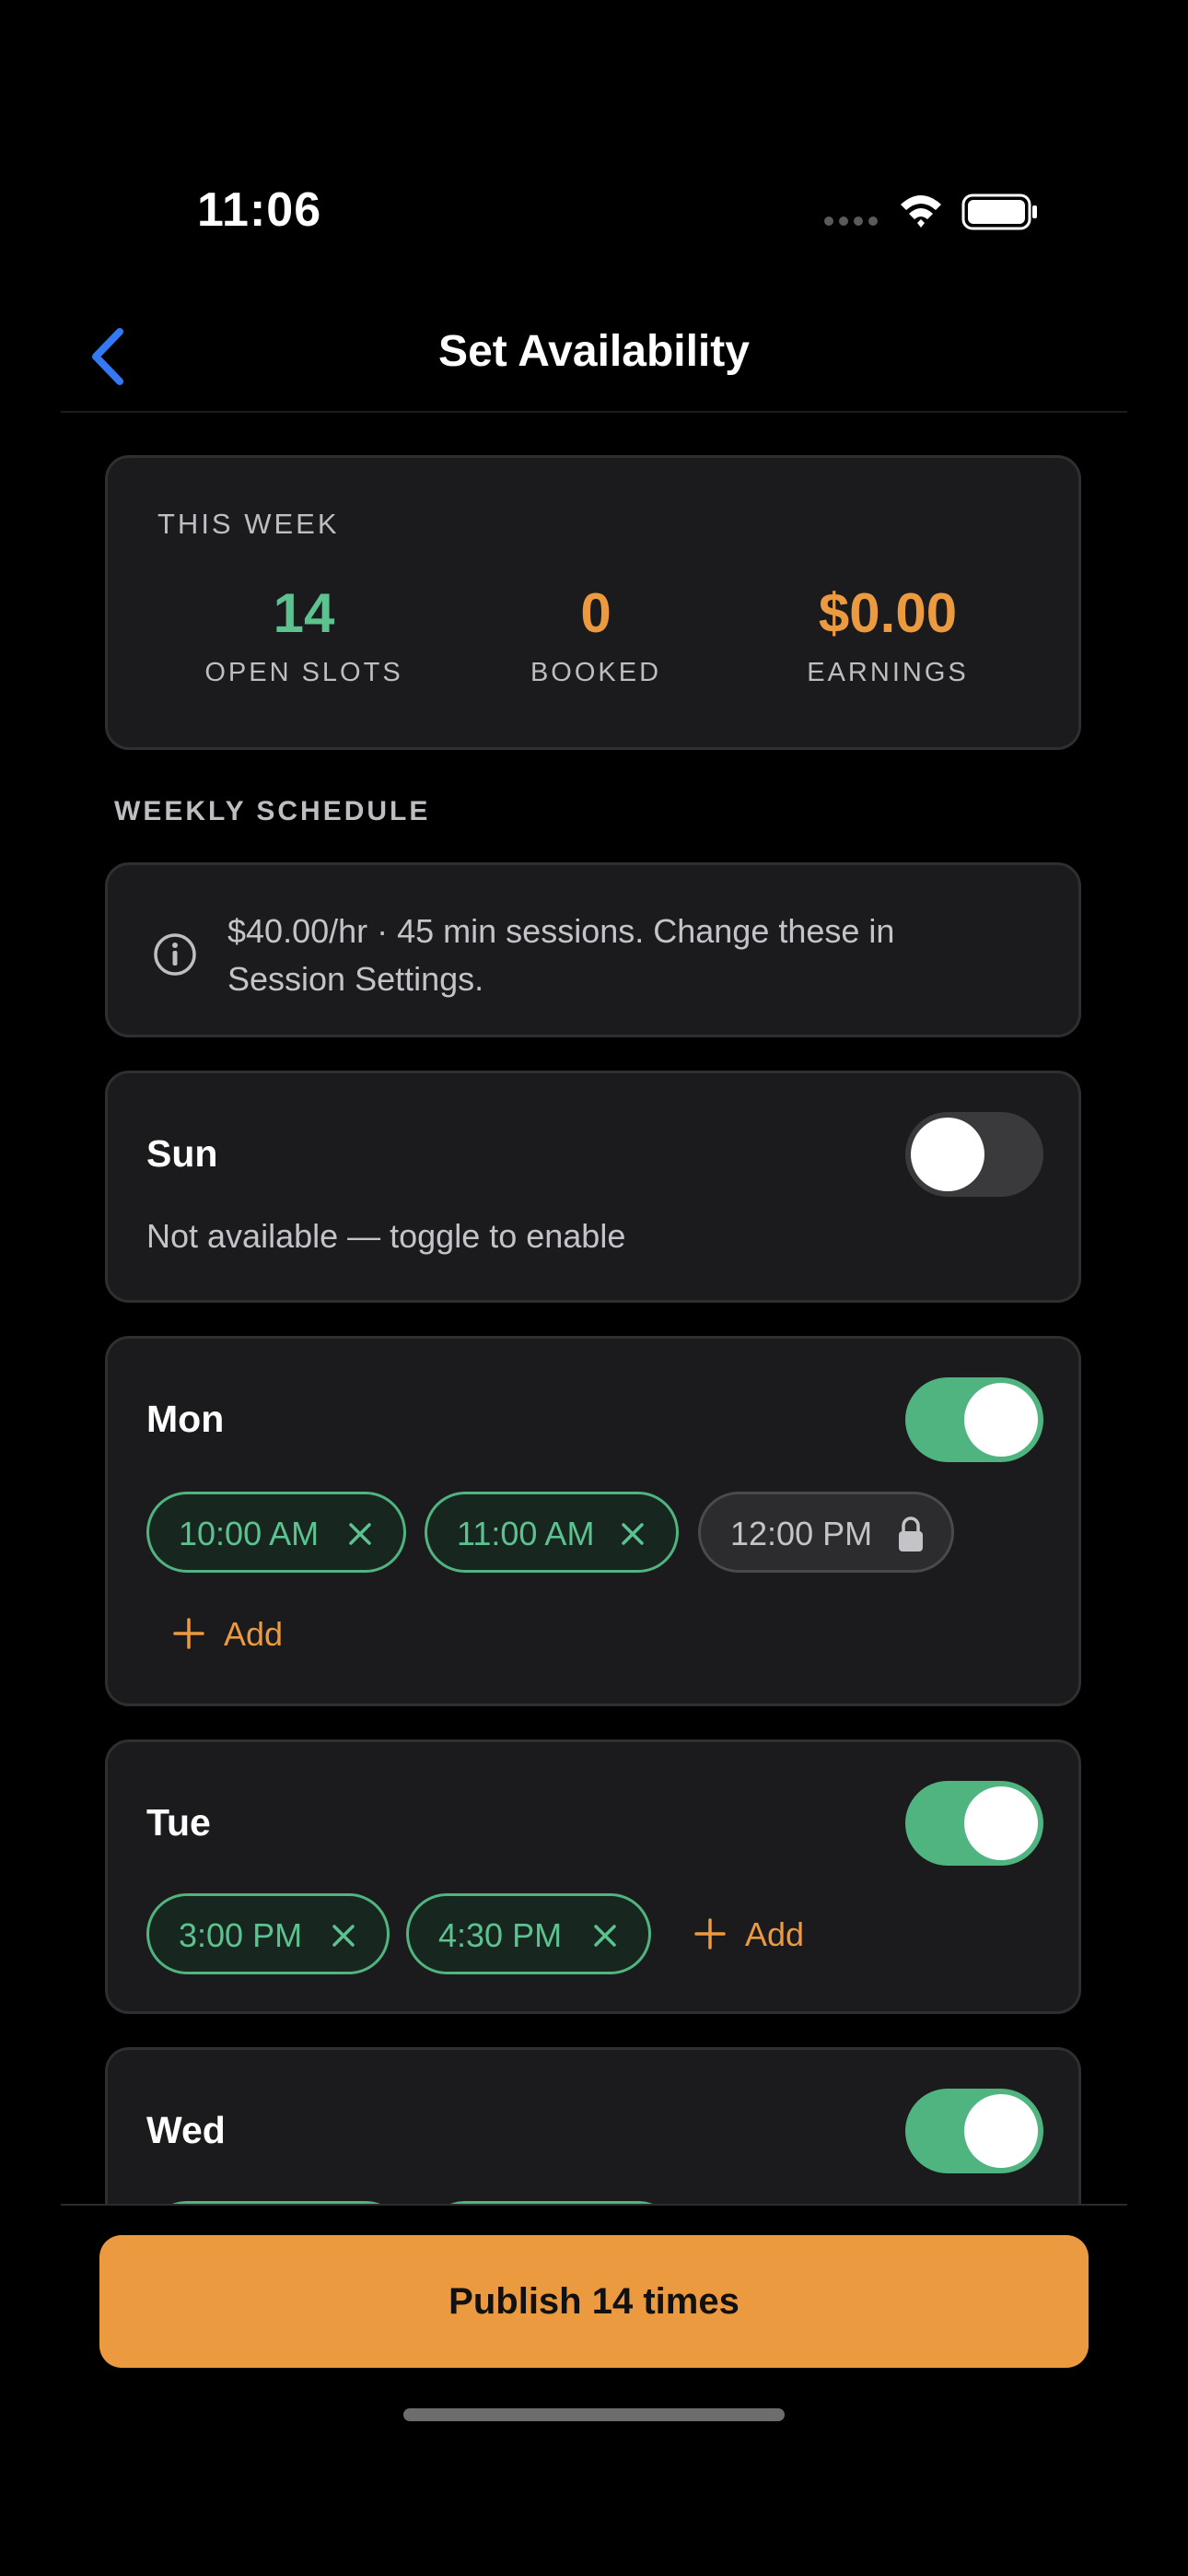 This screenshot has height=2576, width=1188. Describe the element at coordinates (911, 1533) in the screenshot. I see `lock-icon` at that location.